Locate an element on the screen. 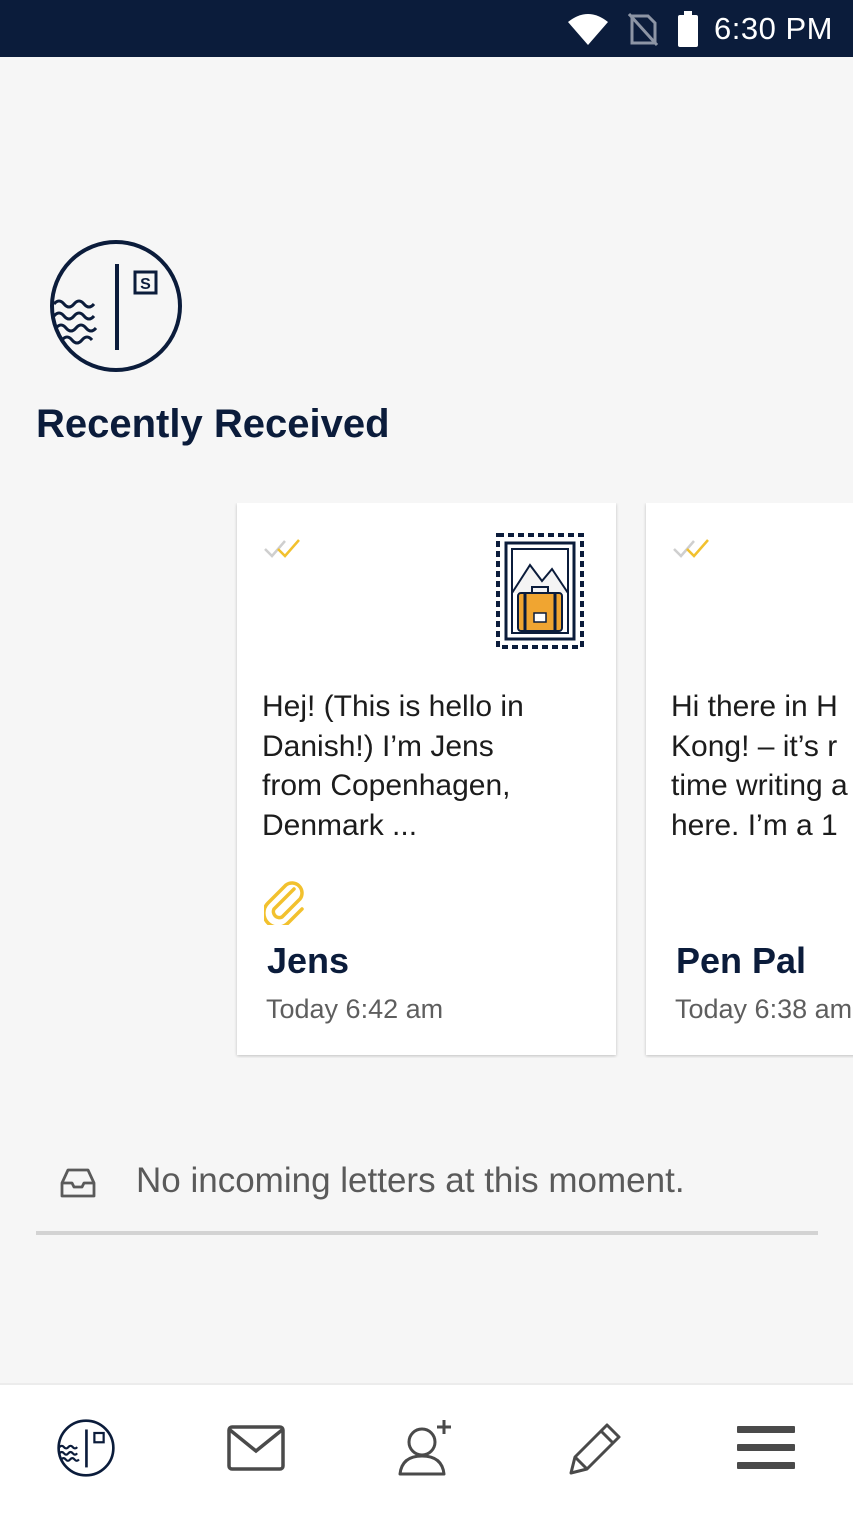 The image size is (853, 1516). home-logo-icon is located at coordinates (86, 1450).